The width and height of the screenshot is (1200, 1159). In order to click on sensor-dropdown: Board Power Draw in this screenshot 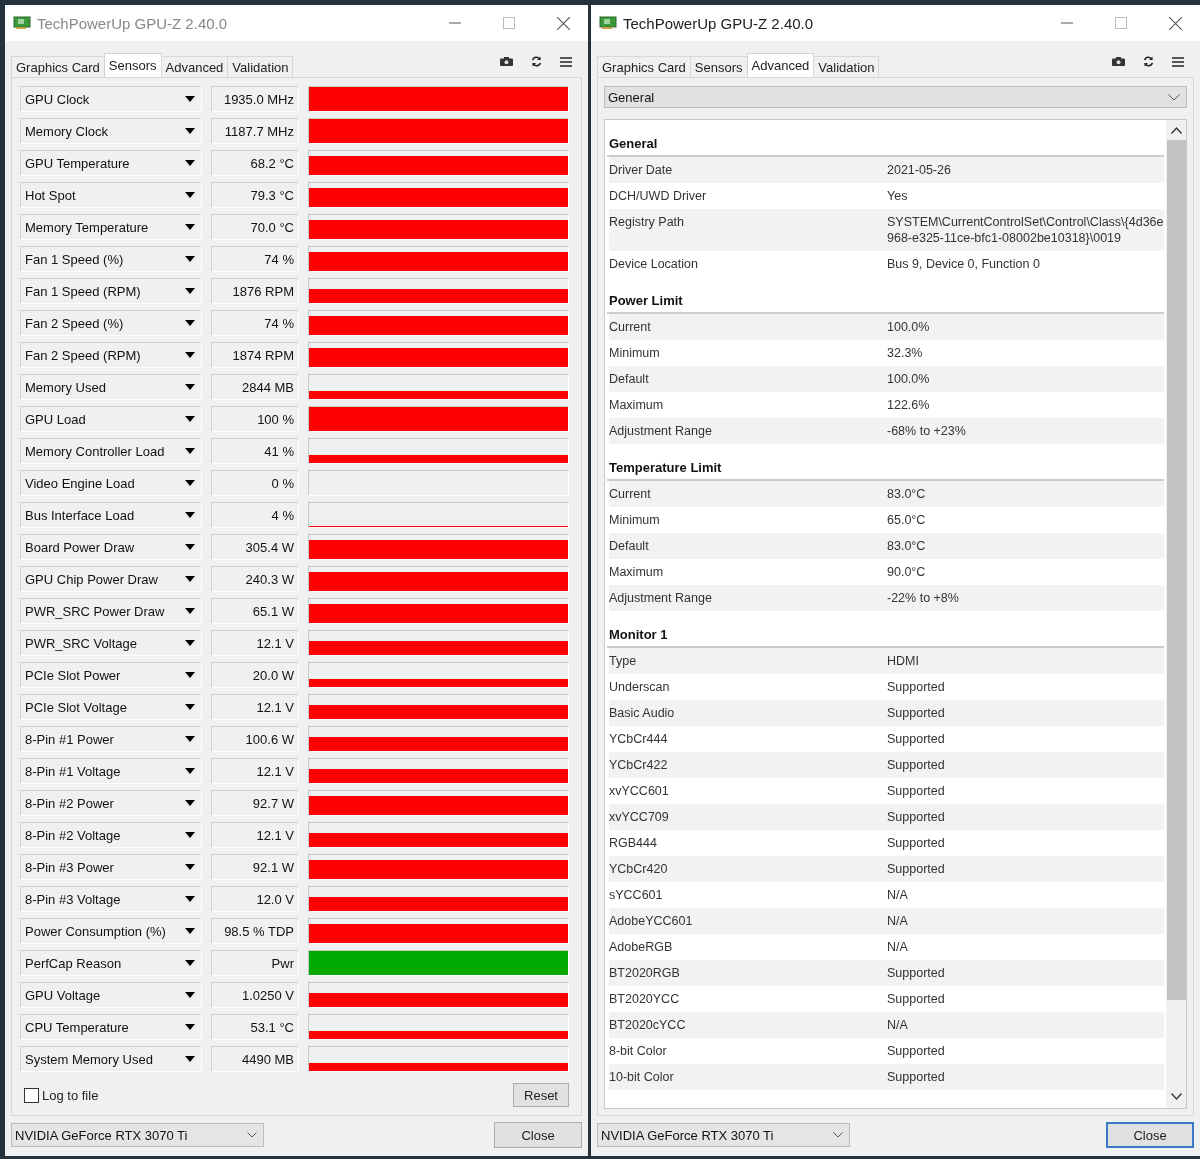, I will do `click(111, 547)`.